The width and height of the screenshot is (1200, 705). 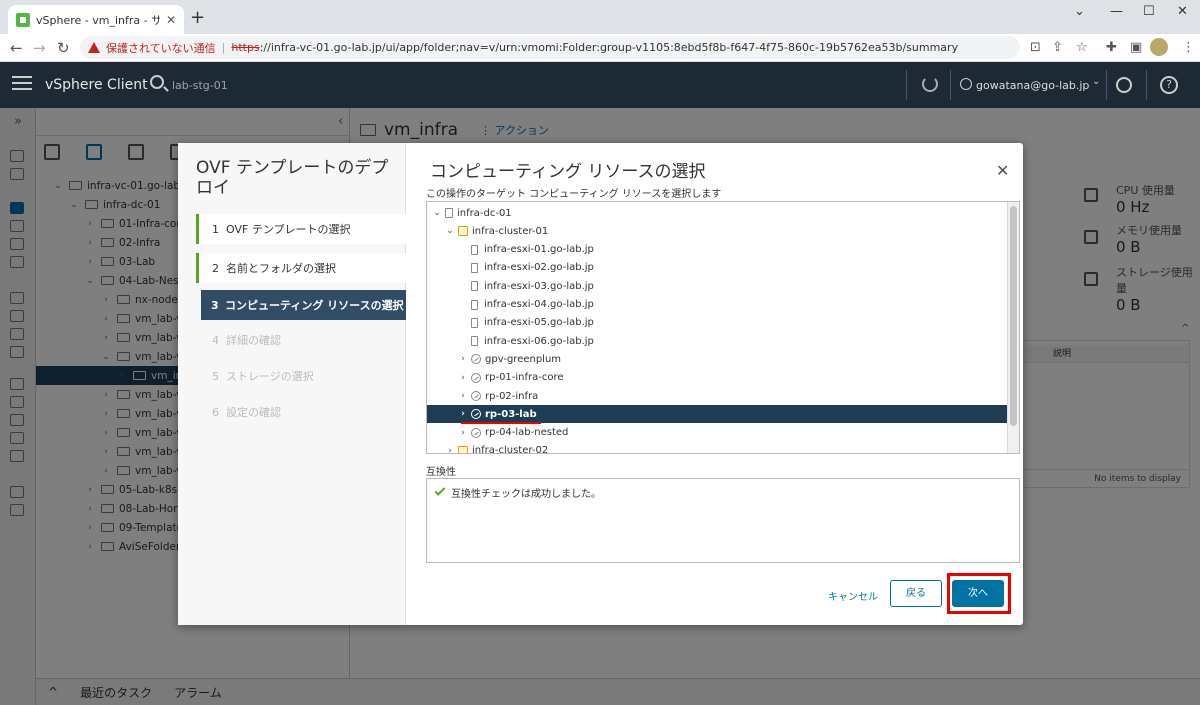 I want to click on tab-close-icon: ✕, so click(x=171, y=20).